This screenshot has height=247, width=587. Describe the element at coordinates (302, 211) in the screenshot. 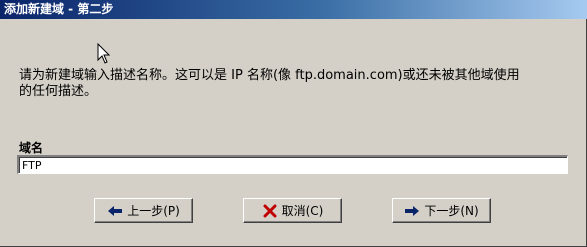

I see `cancel-button-label: 取消(C)` at that location.